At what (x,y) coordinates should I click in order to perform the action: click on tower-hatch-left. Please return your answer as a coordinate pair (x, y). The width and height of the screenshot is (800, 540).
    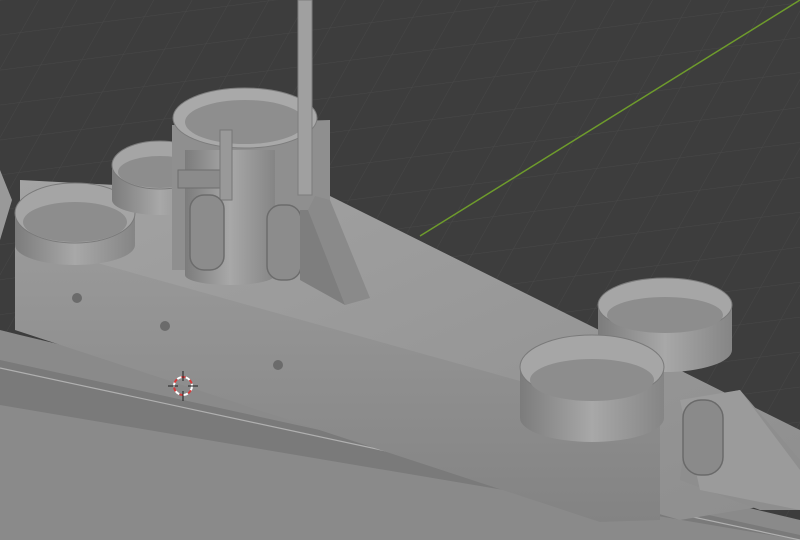
    Looking at the image, I should click on (207, 232).